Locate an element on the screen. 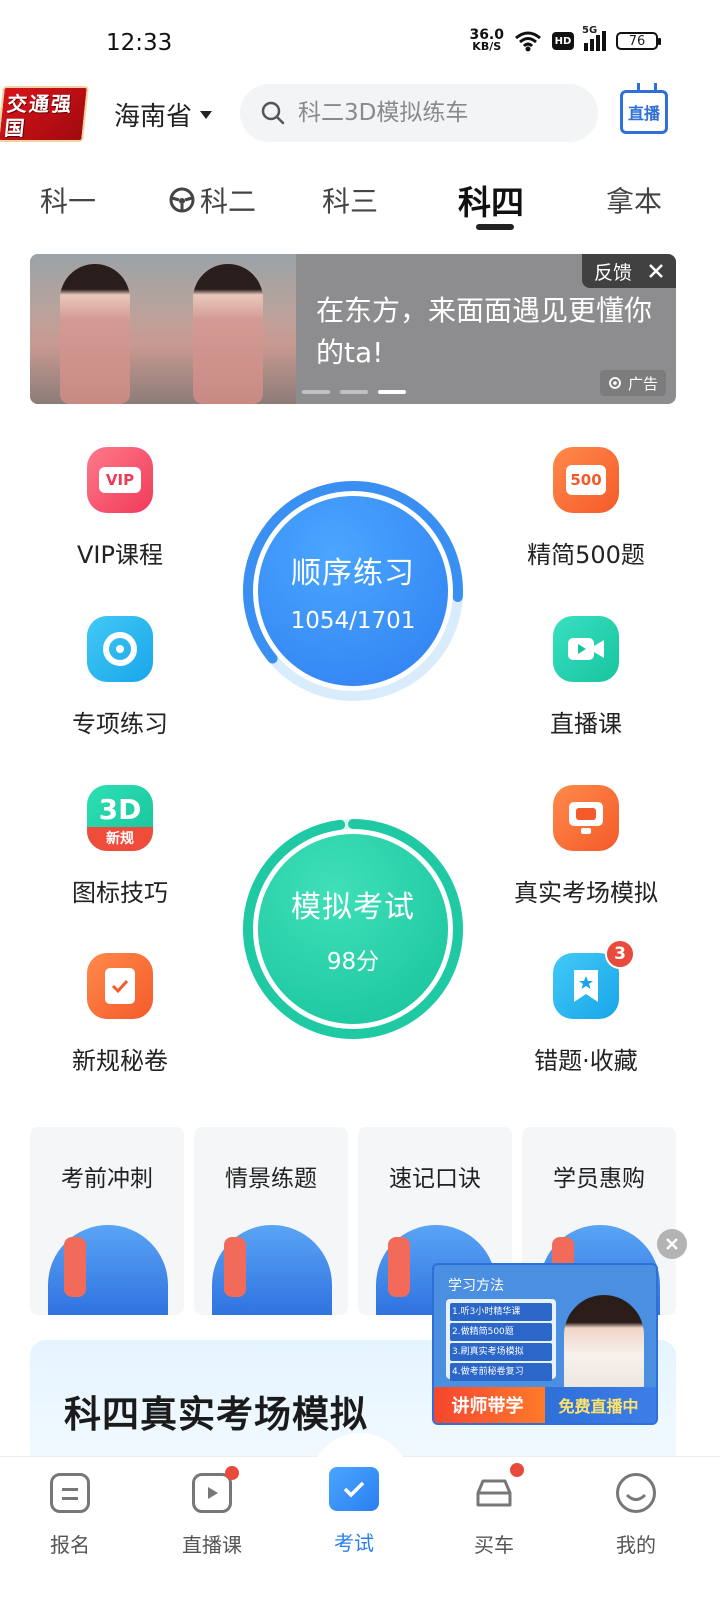 This screenshot has height=1600, width=720. tab-label: 拿本 is located at coordinates (634, 201).